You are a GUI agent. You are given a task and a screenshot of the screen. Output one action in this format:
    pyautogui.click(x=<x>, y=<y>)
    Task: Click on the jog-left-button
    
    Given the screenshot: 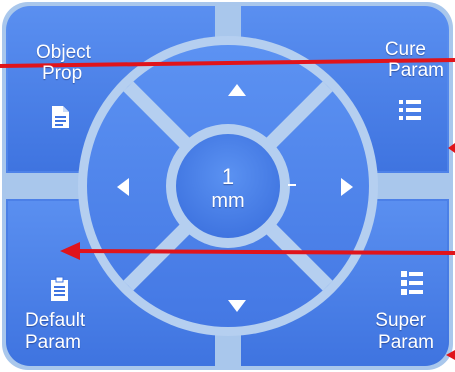 What is the action you would take?
    pyautogui.click(x=128, y=186)
    